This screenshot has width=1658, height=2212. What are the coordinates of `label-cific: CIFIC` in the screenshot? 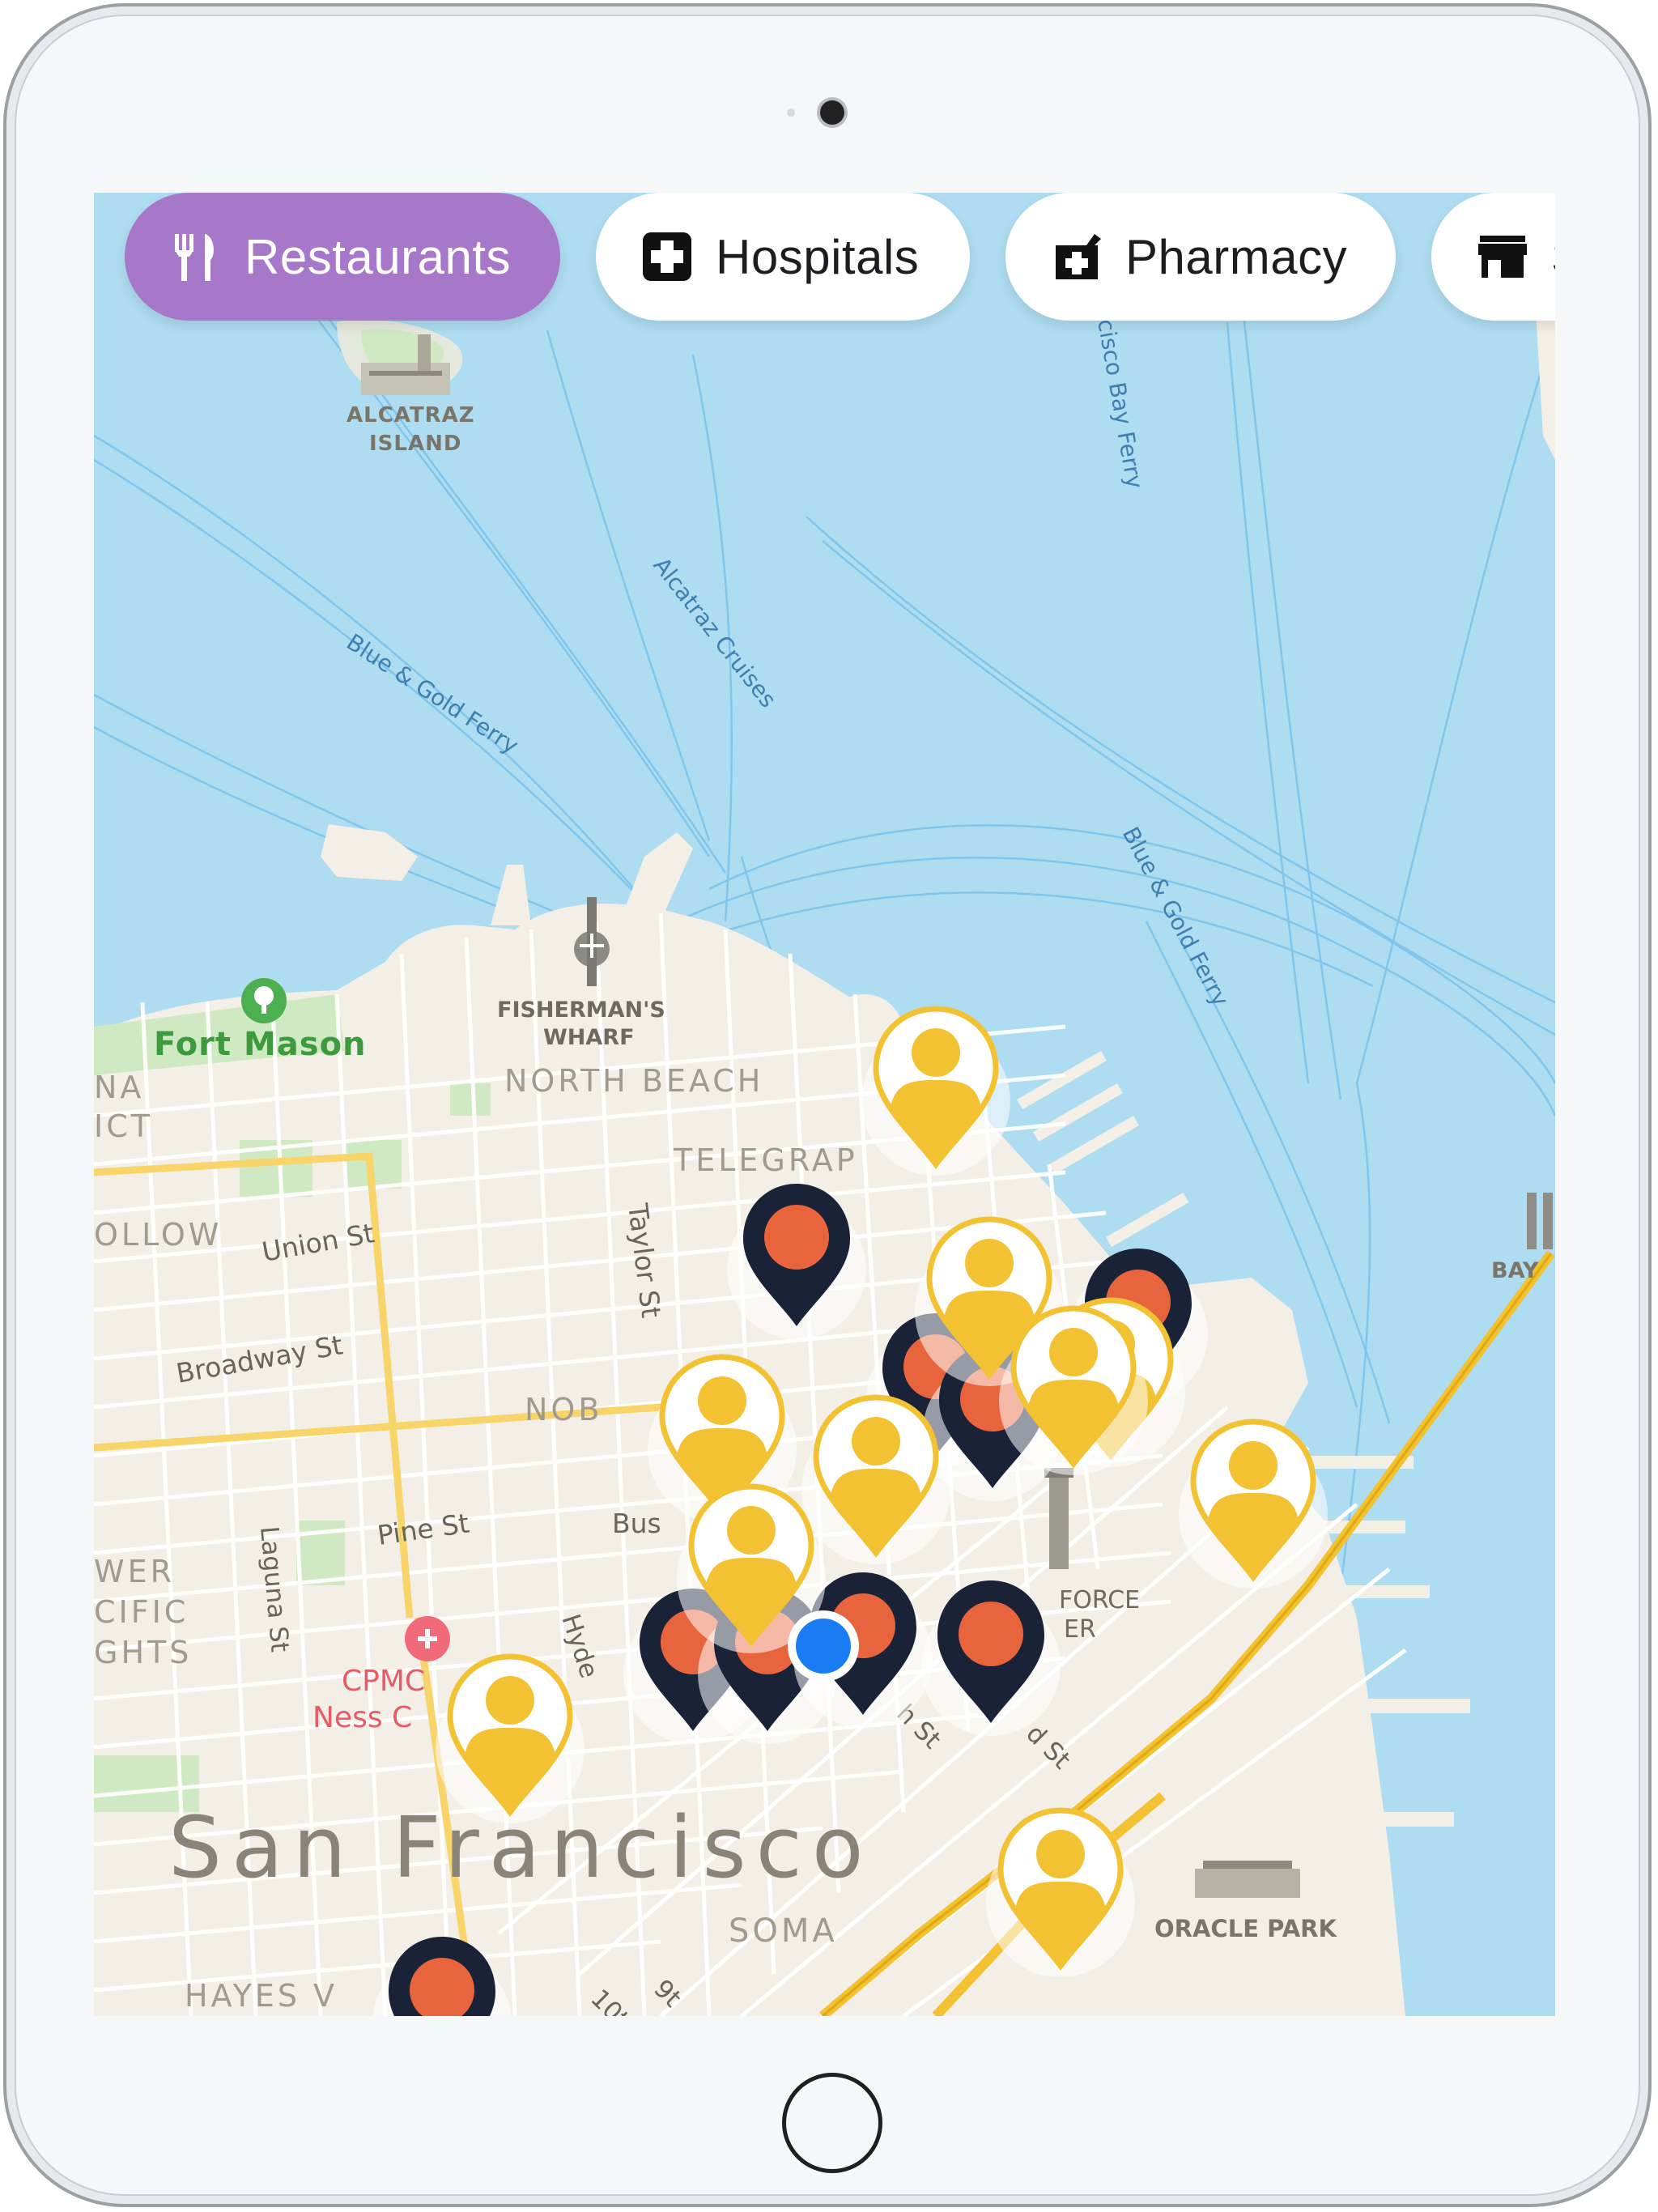 It's located at (141, 1612).